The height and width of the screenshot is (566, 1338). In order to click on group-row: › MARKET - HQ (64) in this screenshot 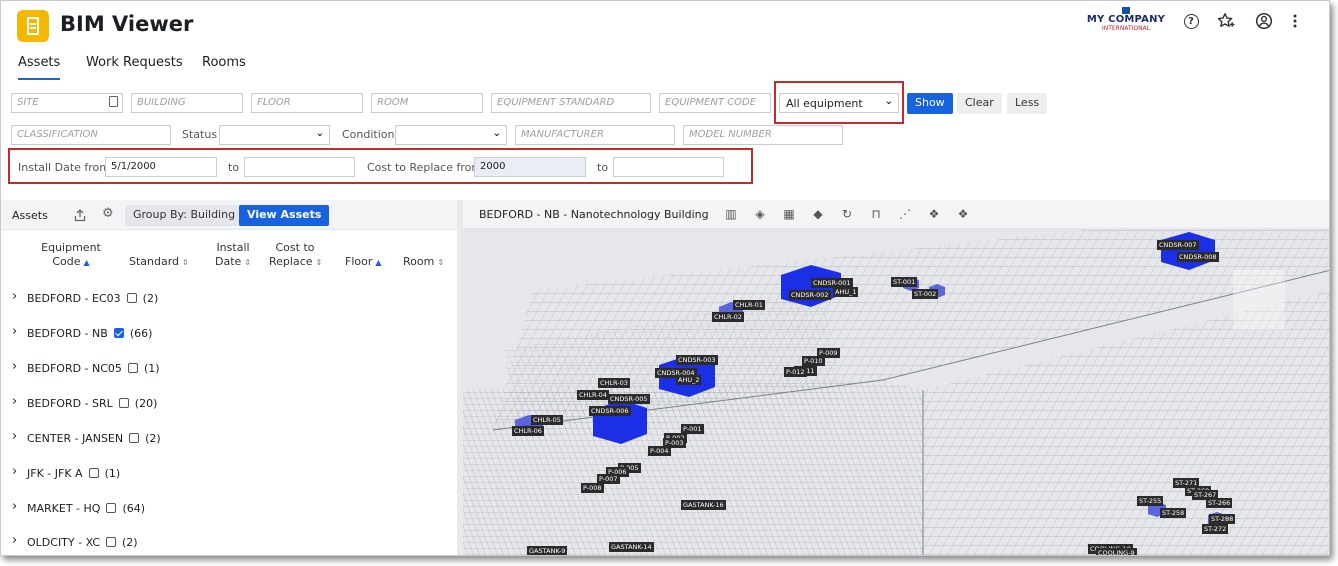, I will do `click(229, 512)`.